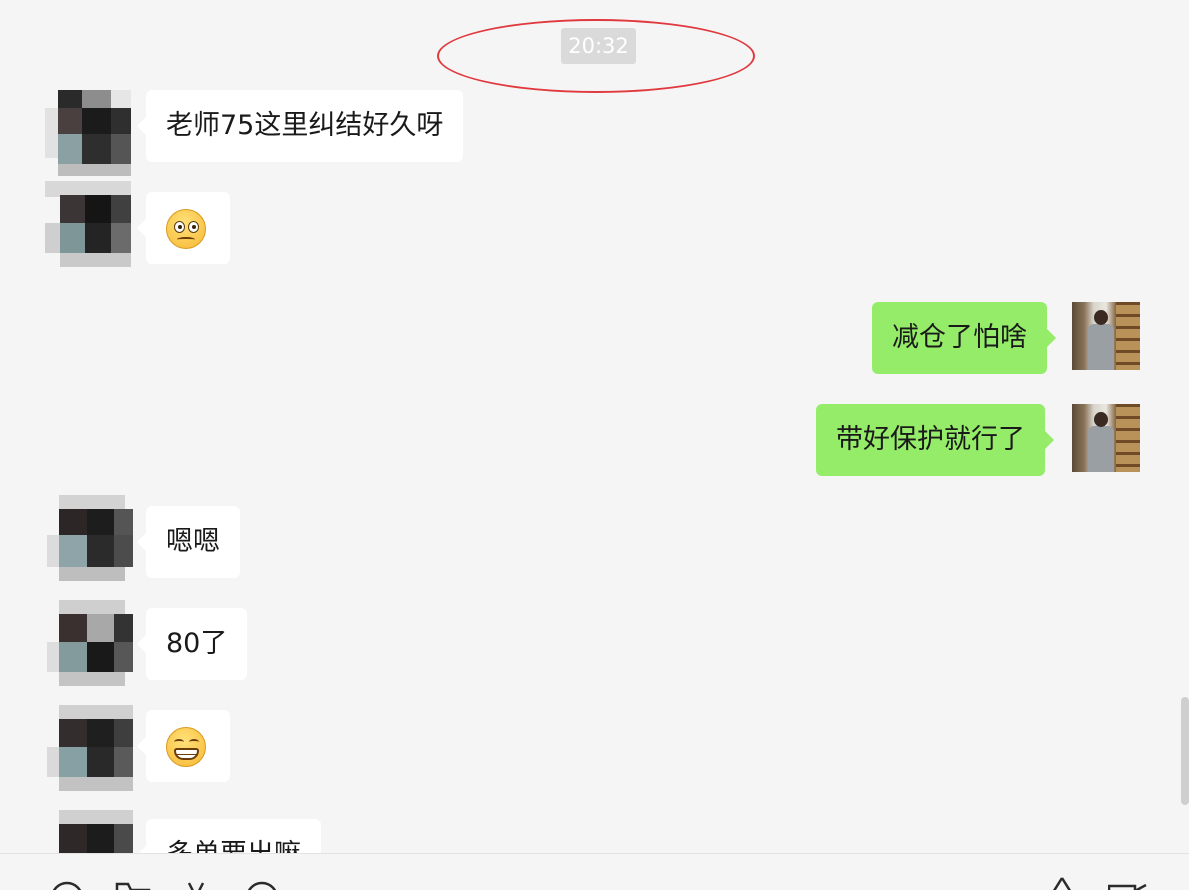  I want to click on woozy-face-emoji, so click(186, 229).